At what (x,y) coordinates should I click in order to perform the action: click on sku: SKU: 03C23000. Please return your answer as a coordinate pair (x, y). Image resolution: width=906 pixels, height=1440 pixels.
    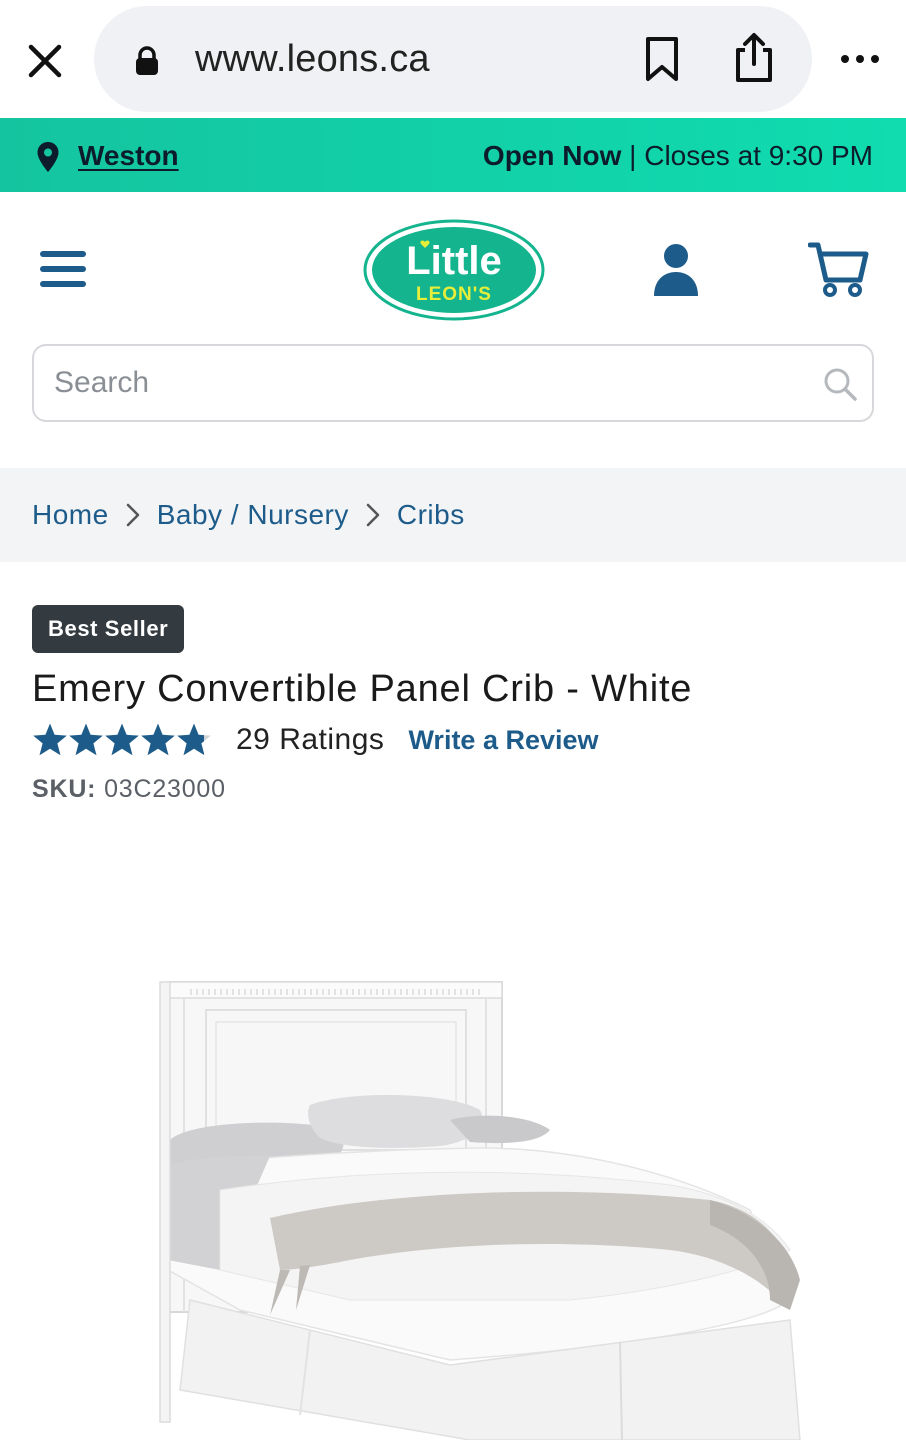
    Looking at the image, I should click on (129, 789).